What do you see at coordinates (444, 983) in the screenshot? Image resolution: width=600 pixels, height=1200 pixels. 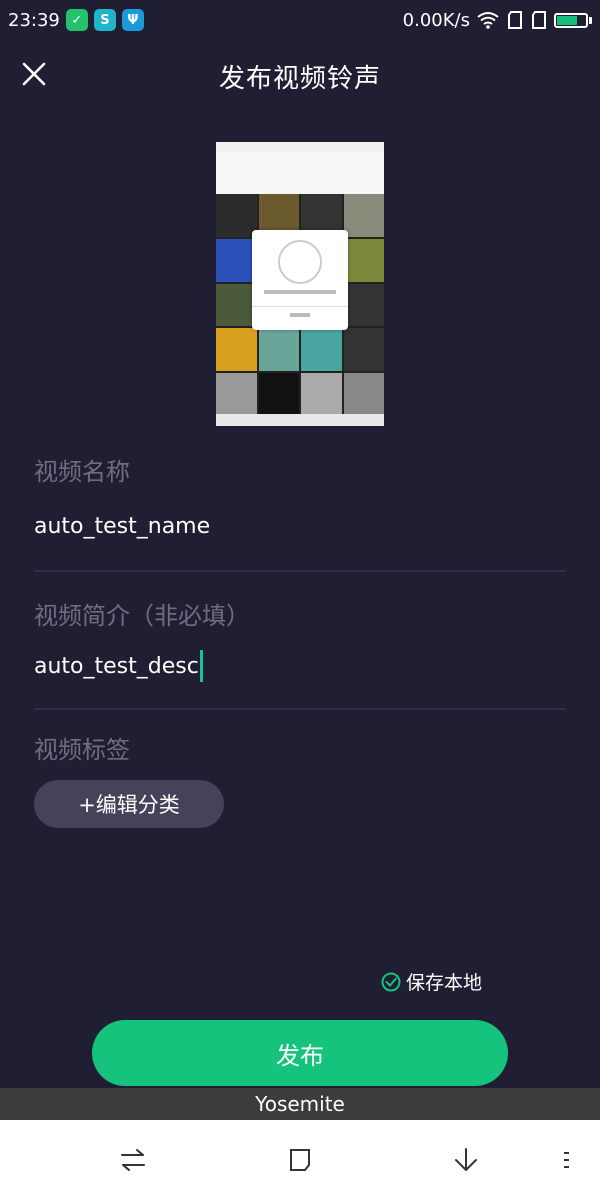 I see `save-local-label: 保存本地` at bounding box center [444, 983].